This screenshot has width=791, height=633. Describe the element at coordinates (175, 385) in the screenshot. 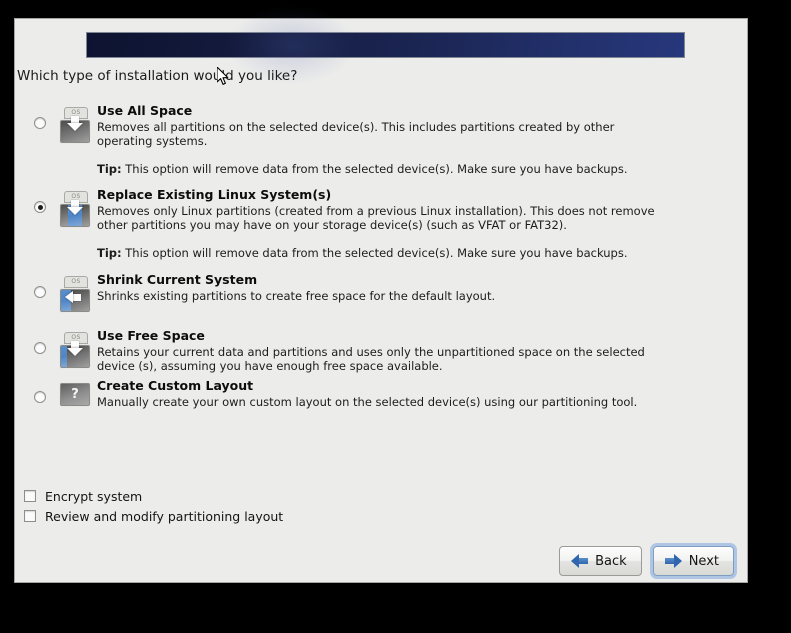

I see `option-title-create-custom-layout: Create Custom Layout` at that location.